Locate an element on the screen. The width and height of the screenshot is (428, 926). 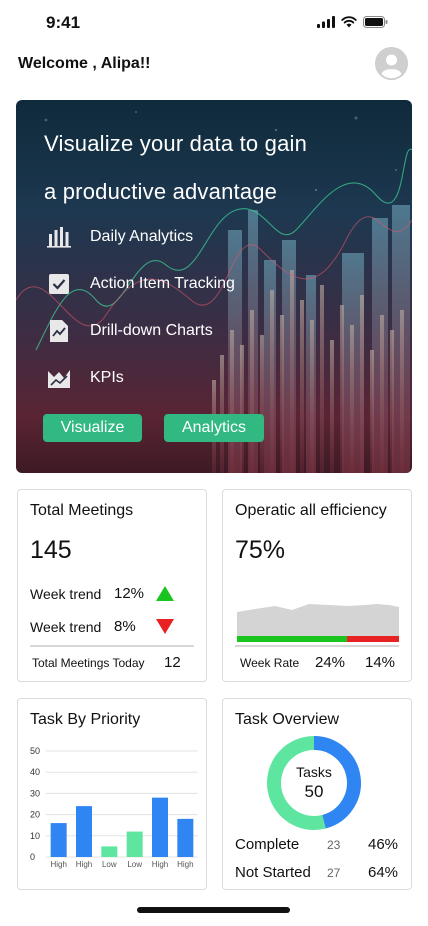
status-icons is located at coordinates (352, 22).